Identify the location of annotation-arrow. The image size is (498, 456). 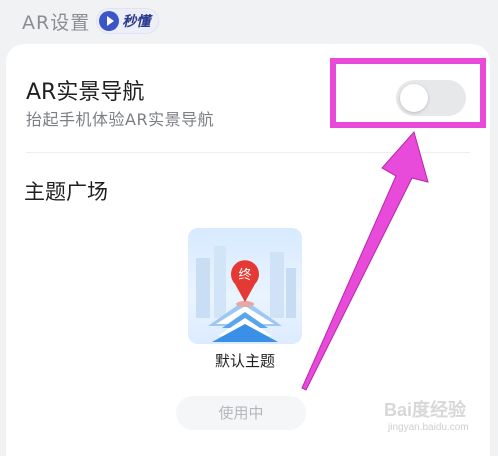
(365, 260).